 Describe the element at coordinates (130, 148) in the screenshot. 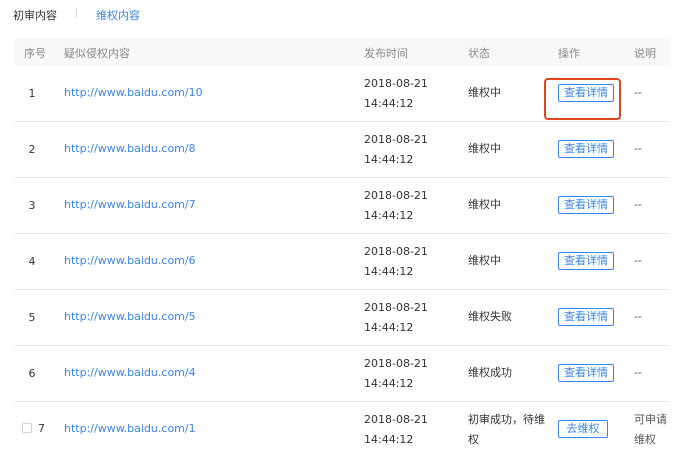

I see `row-url-link: http://www.baidu.com/8` at that location.